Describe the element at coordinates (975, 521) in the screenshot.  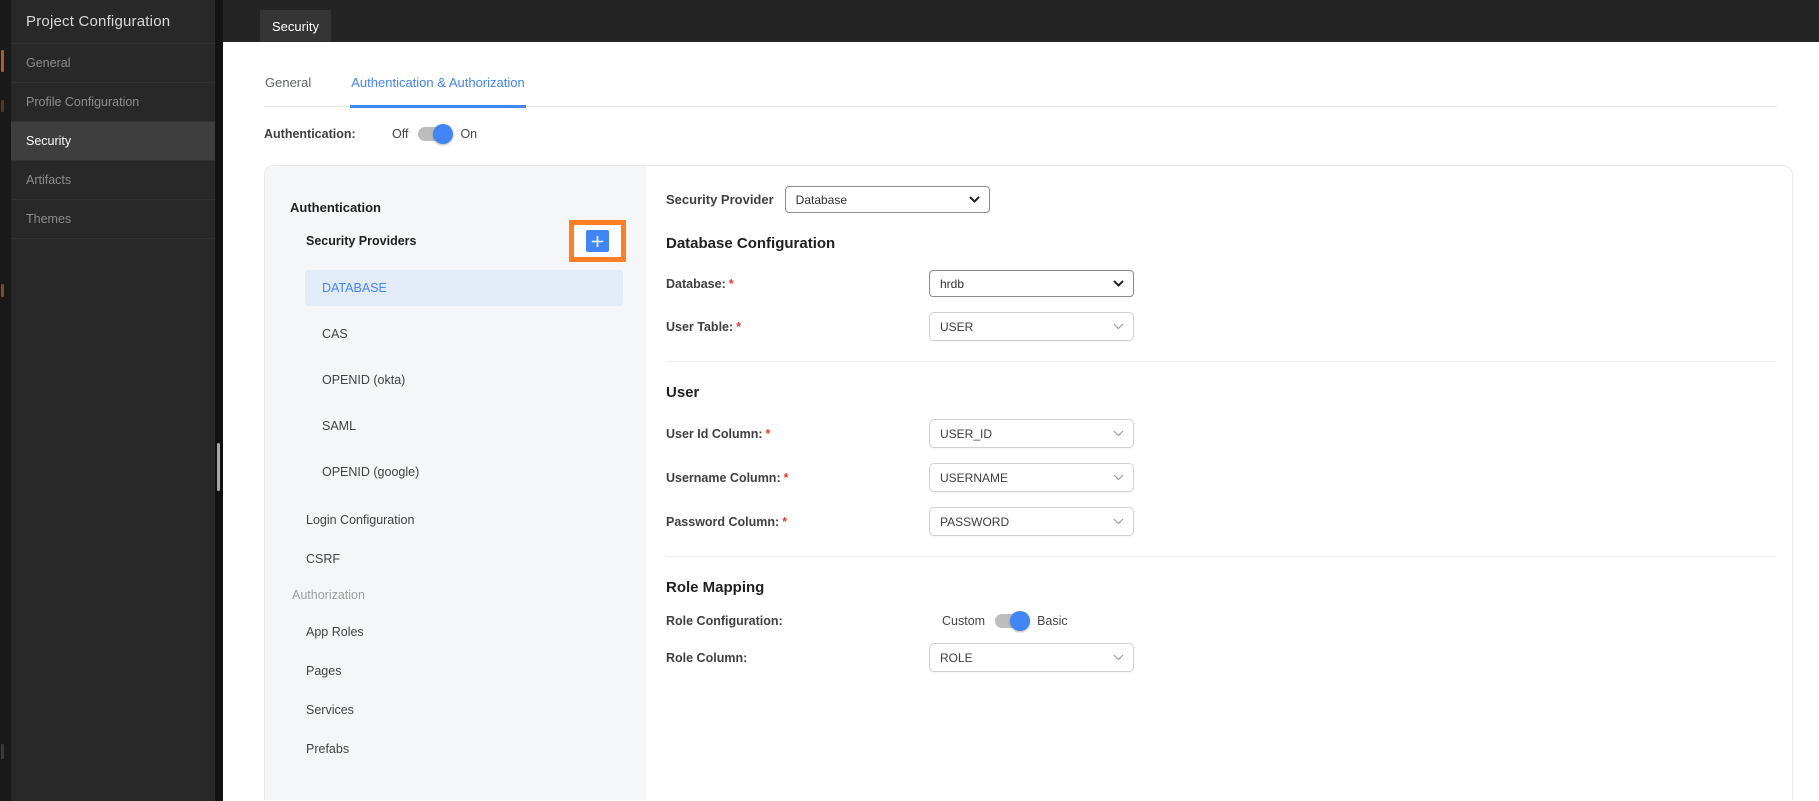
I see `password-column-value: PASSWORD` at that location.